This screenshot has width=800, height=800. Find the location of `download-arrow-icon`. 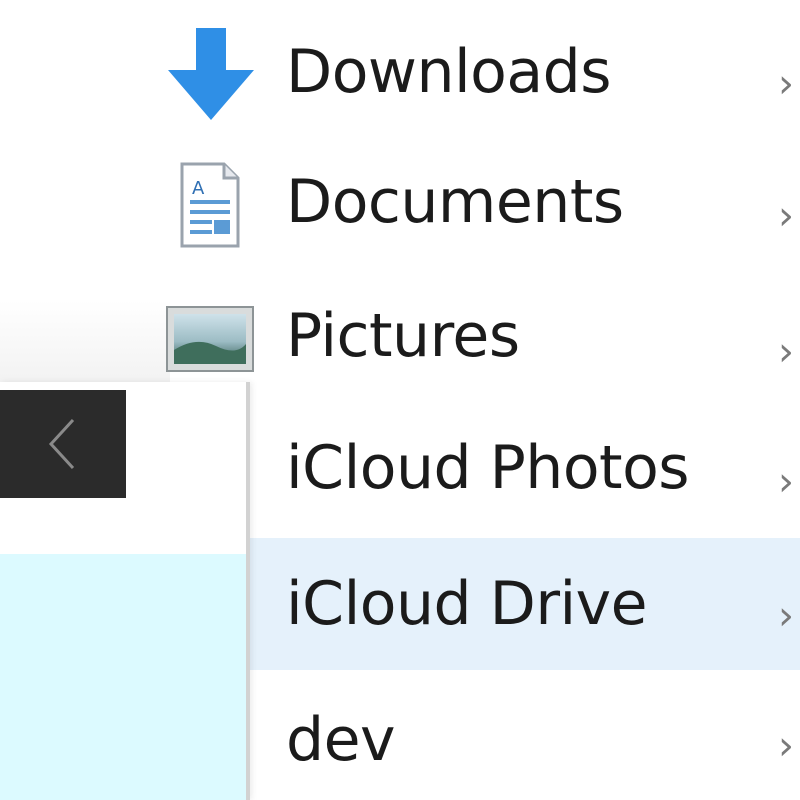

download-arrow-icon is located at coordinates (211, 75).